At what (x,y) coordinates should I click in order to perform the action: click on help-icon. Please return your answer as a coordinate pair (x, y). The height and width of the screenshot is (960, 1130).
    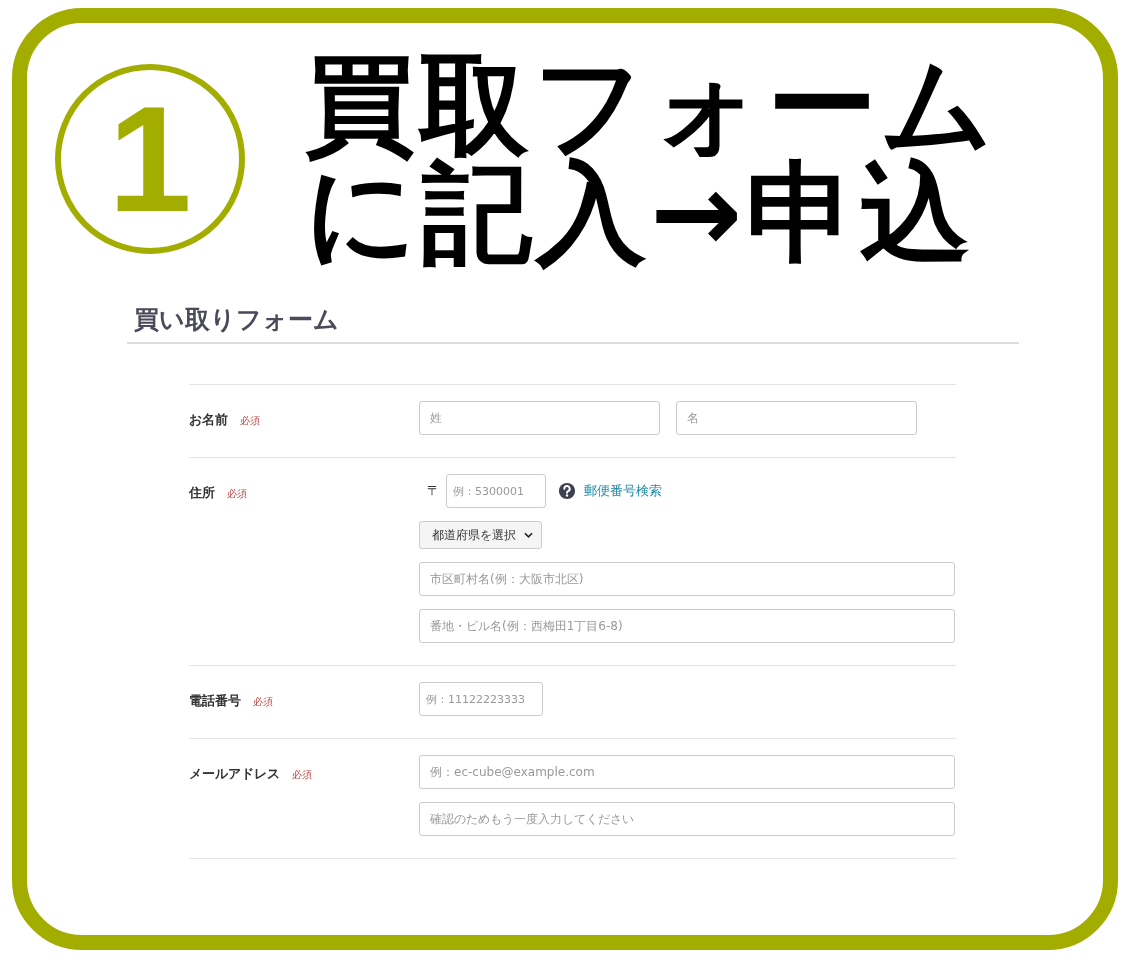
    Looking at the image, I should click on (567, 491).